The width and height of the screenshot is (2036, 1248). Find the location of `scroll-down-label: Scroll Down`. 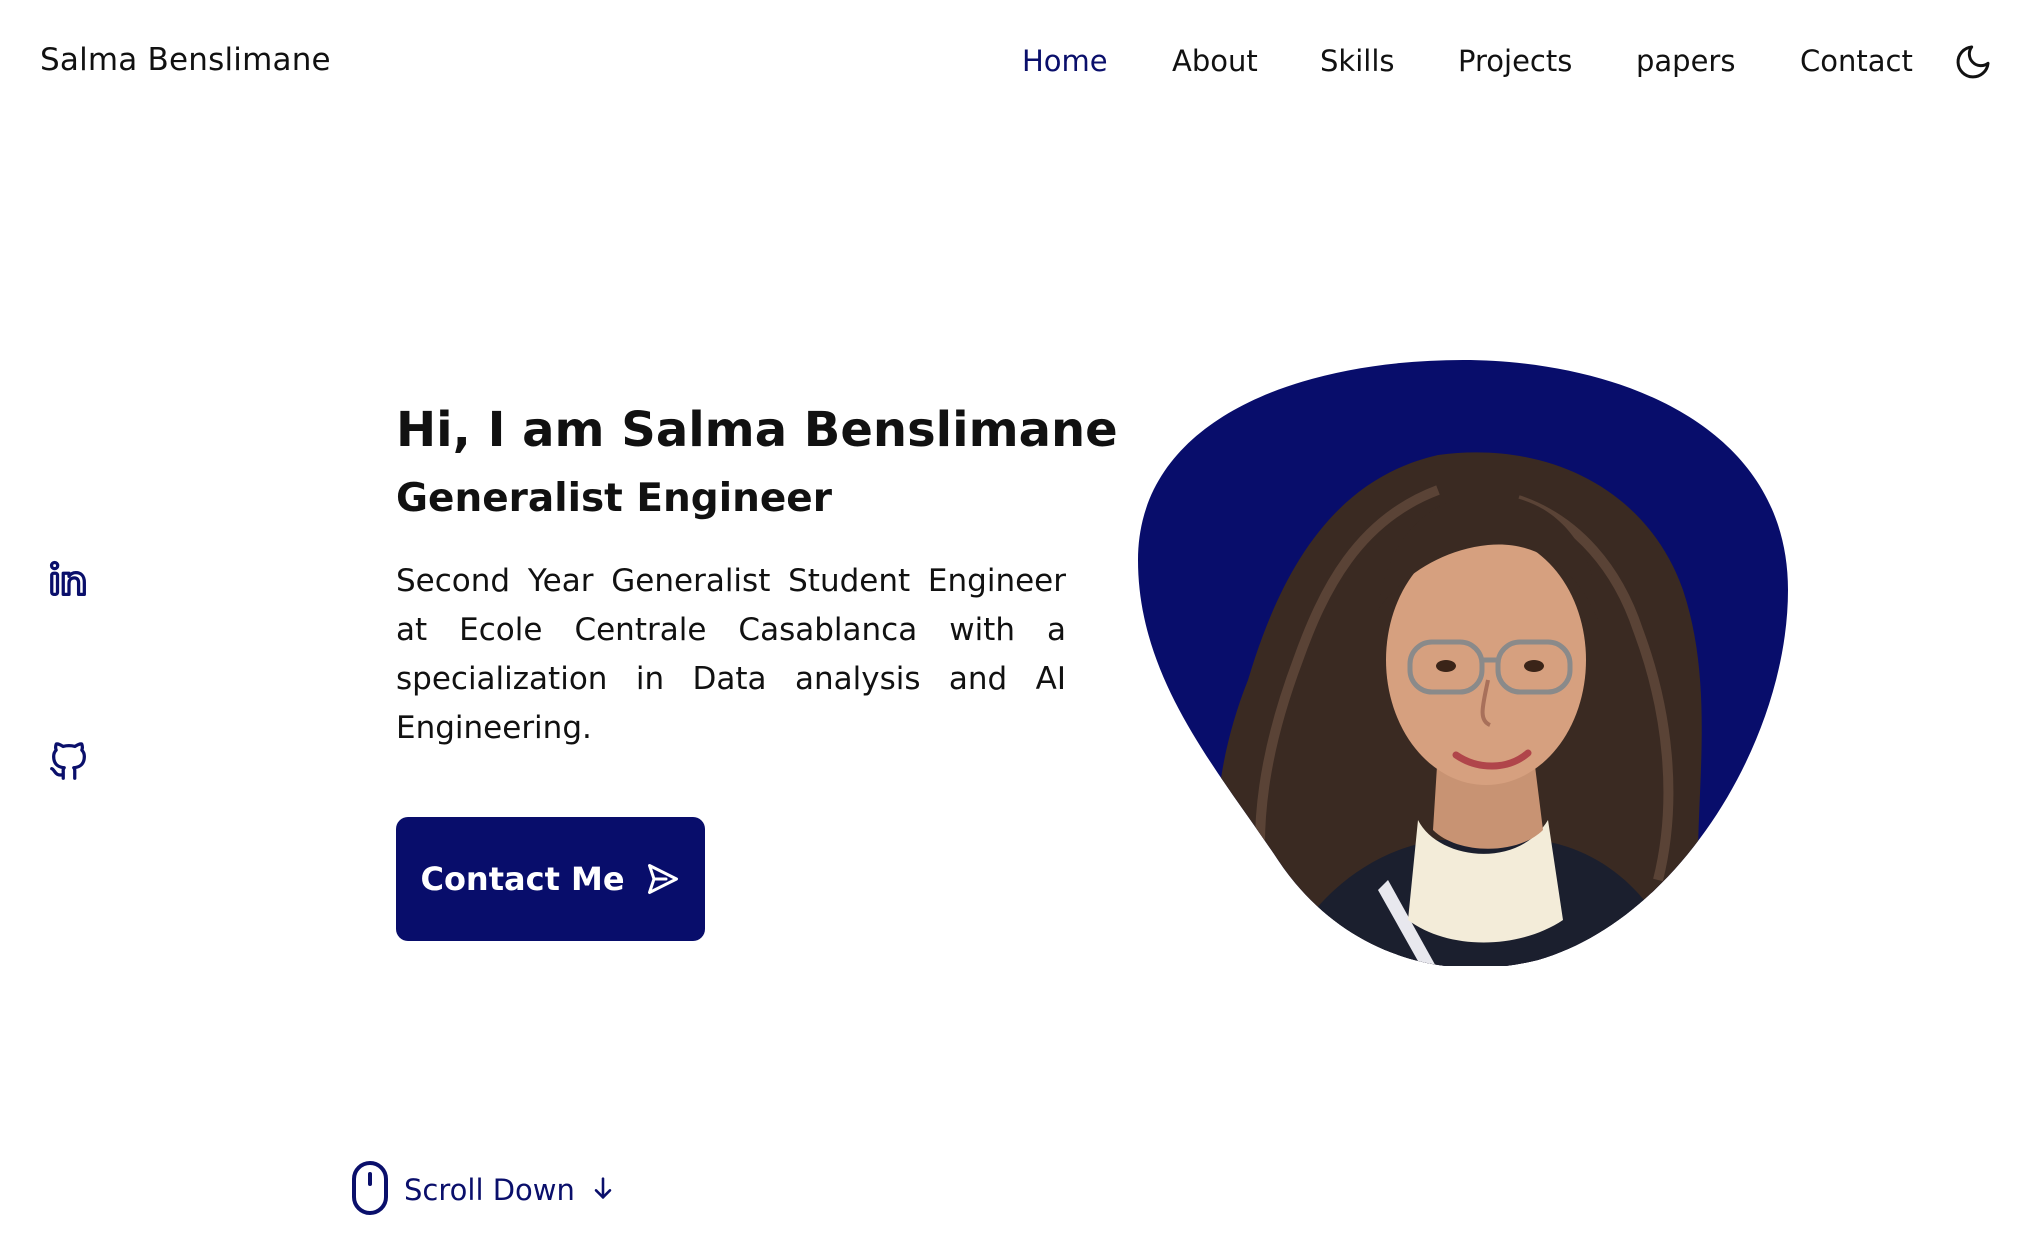

scroll-down-label: Scroll Down is located at coordinates (489, 1190).